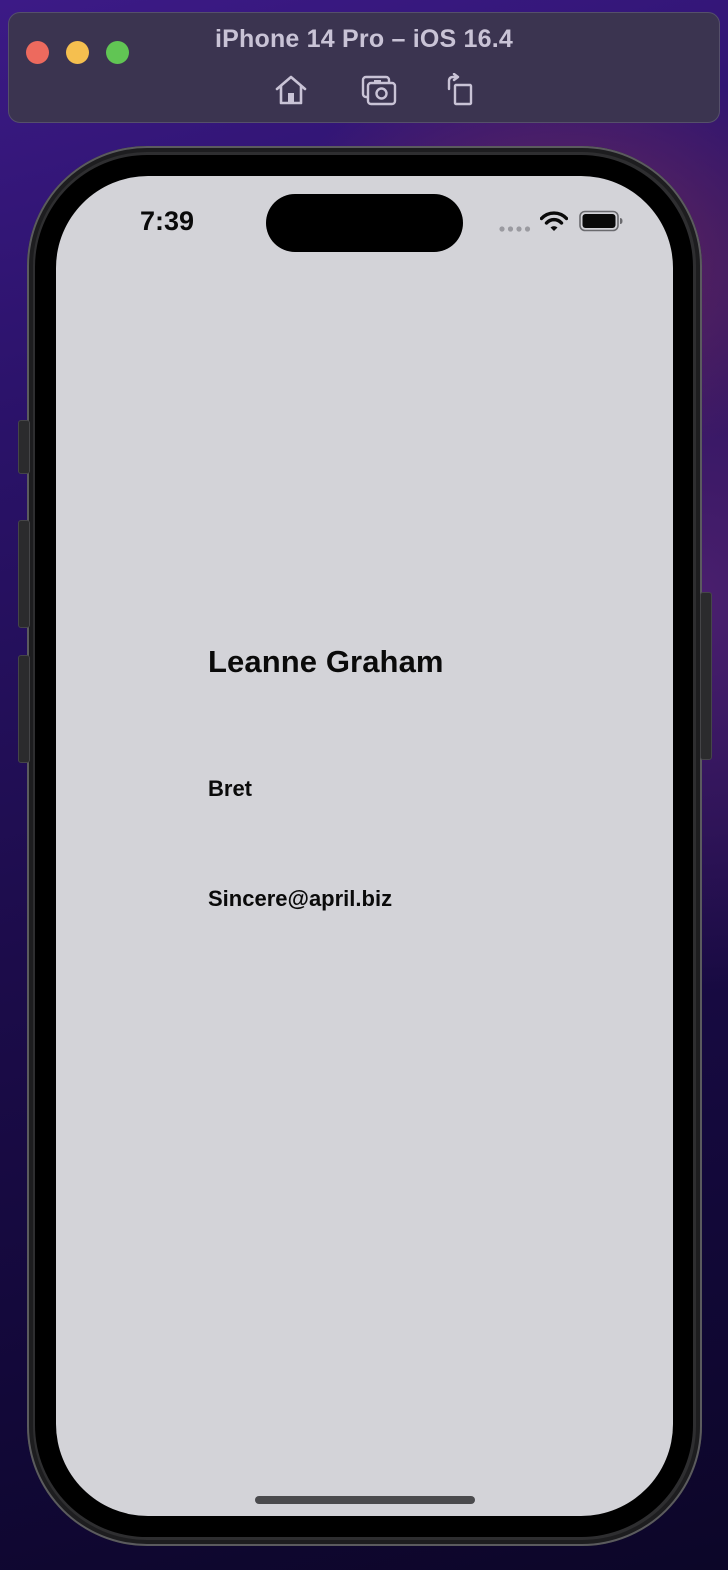  Describe the element at coordinates (24, 447) in the screenshot. I see `action-button` at that location.